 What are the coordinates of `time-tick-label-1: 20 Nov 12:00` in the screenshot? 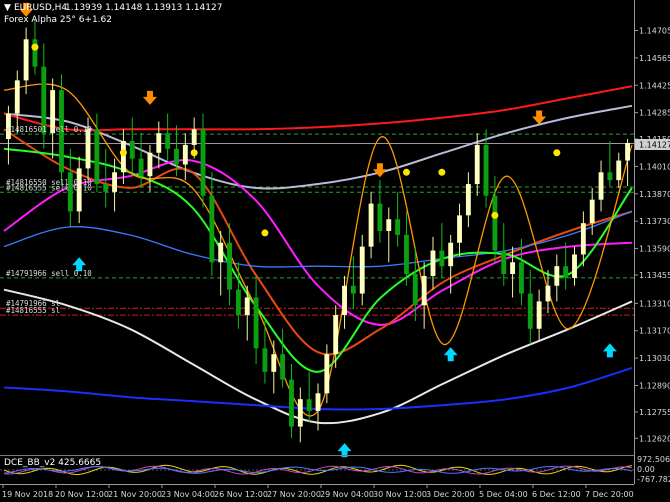 It's located at (82, 494).